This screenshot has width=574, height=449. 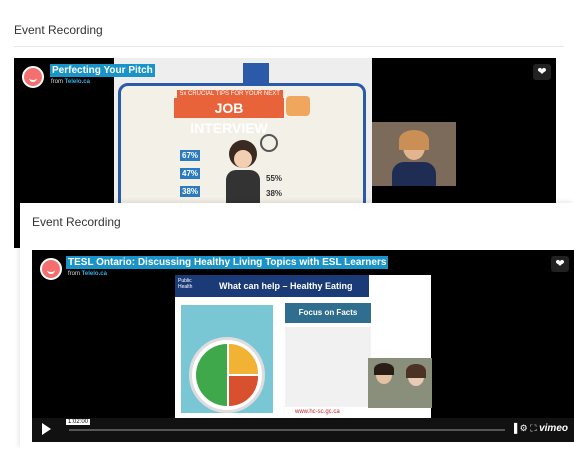 What do you see at coordinates (274, 193) in the screenshot?
I see `stat-5: 38%` at bounding box center [274, 193].